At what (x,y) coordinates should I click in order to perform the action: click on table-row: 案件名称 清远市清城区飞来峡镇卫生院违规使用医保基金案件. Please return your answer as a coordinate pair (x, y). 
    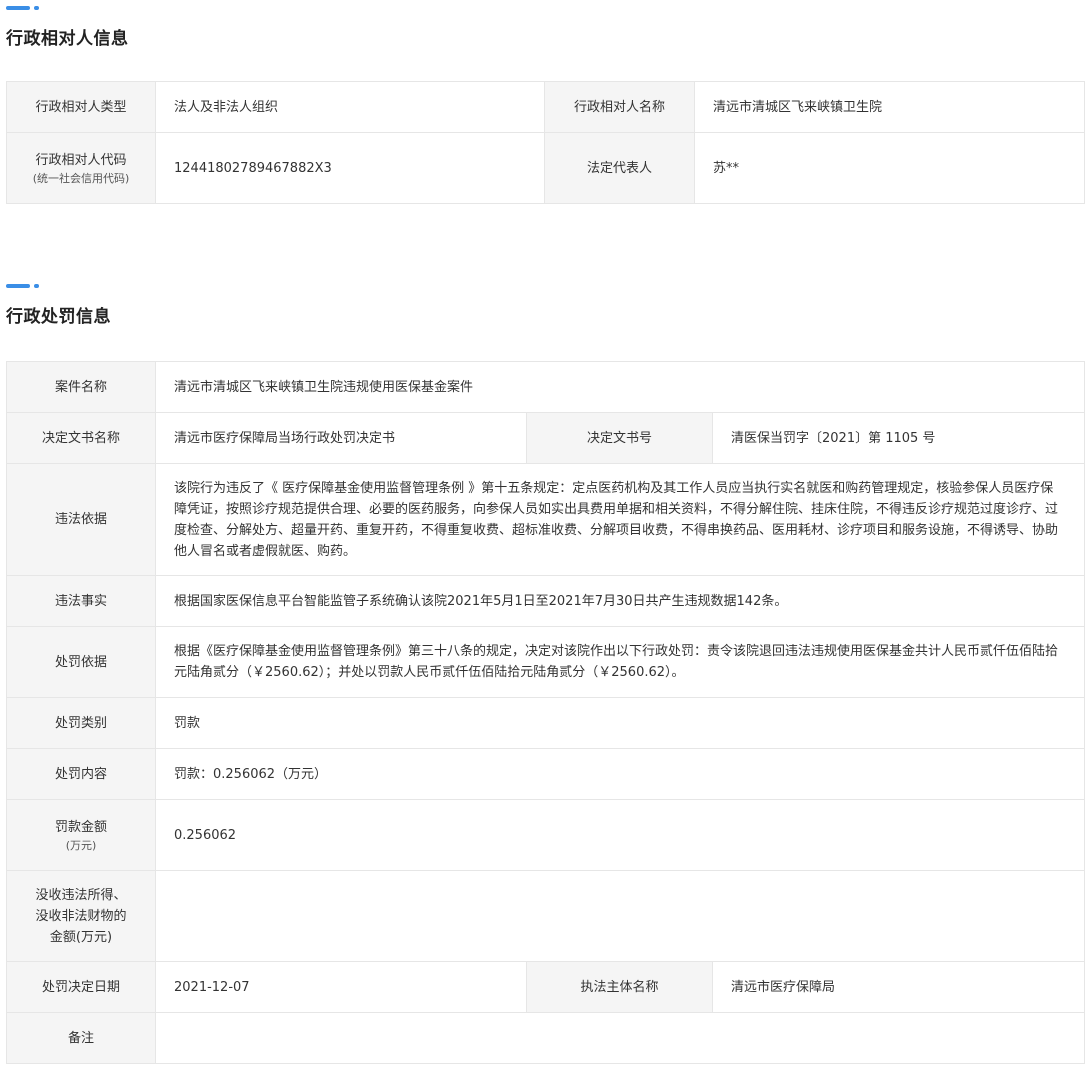
    Looking at the image, I should click on (546, 387).